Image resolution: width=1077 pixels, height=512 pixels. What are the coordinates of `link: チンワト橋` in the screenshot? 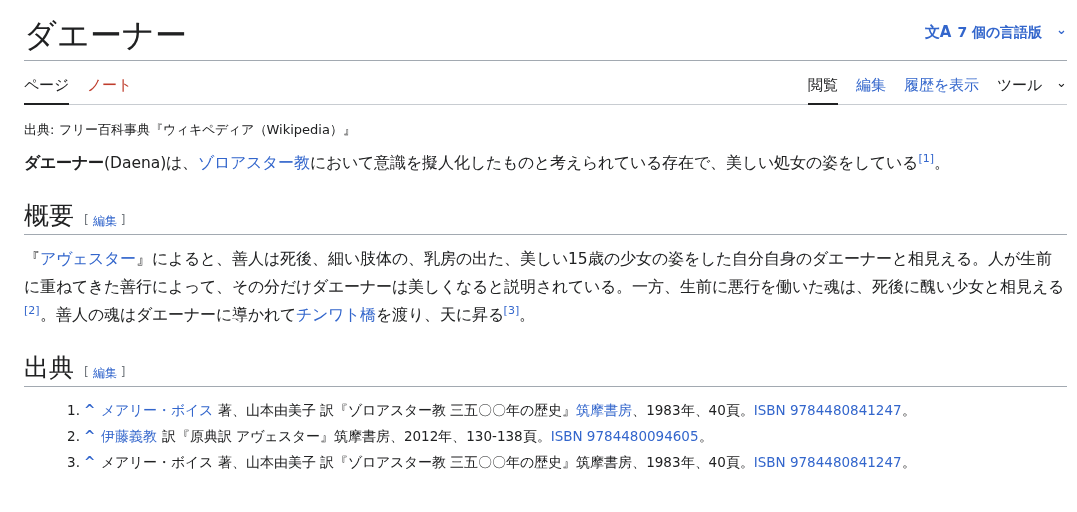 It's located at (335, 315).